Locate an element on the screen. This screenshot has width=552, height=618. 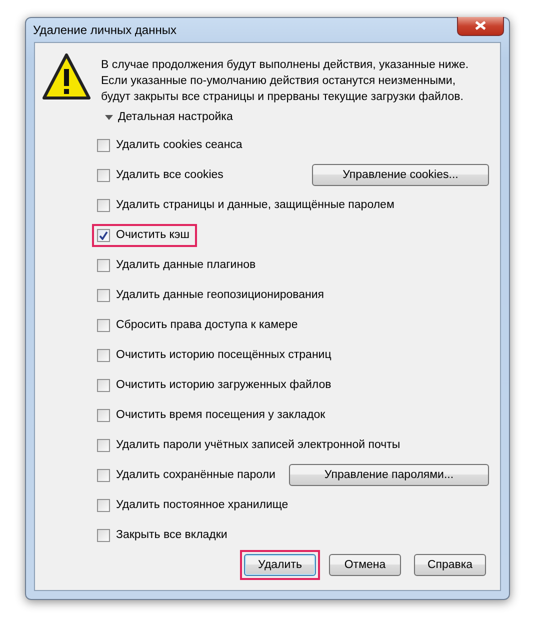
details-toggle: Детальная настройка is located at coordinates (297, 117).